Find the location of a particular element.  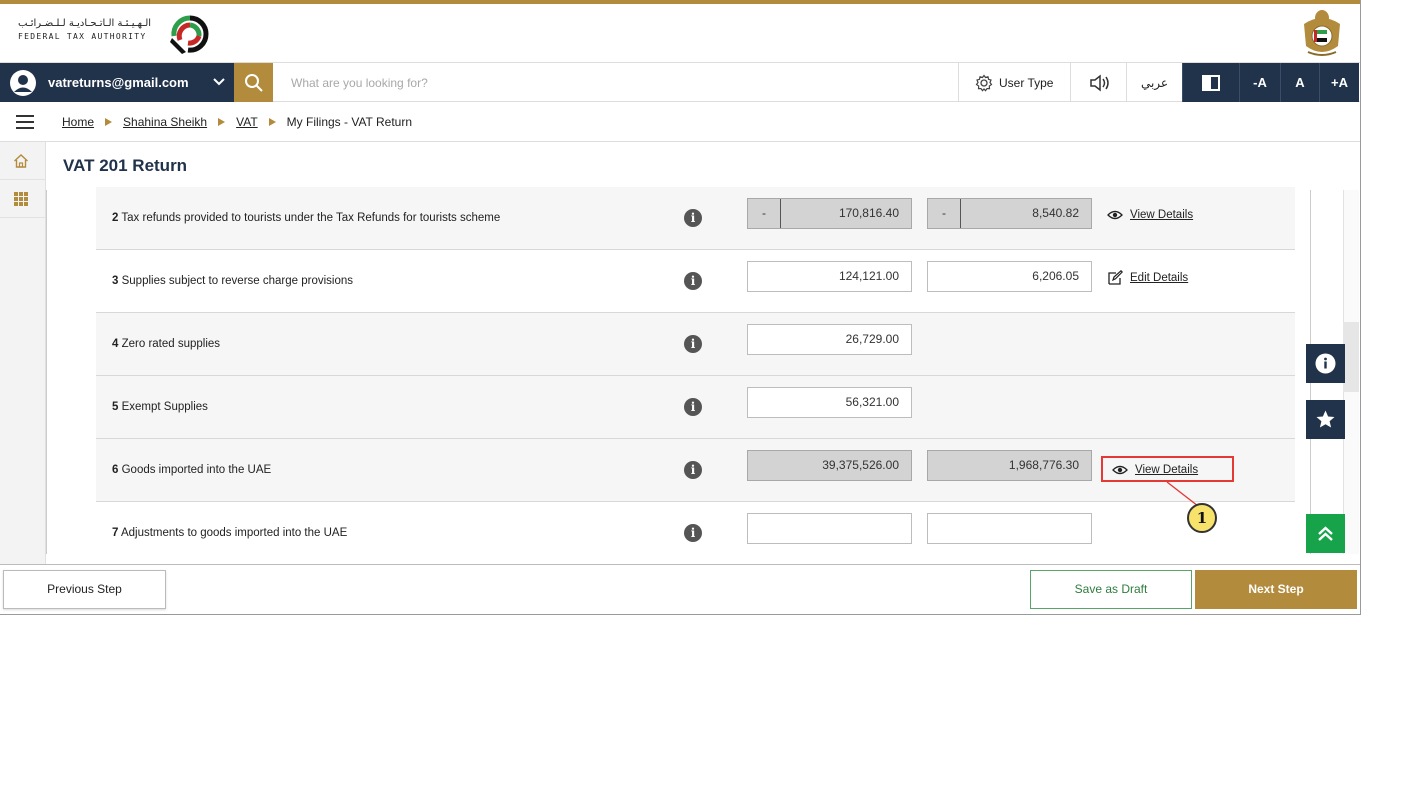

user-type-label: User Type is located at coordinates (1026, 83).